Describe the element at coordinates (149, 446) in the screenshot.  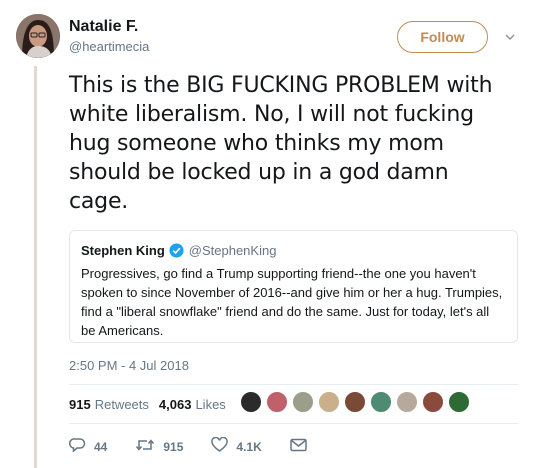
I see `retweet-icon` at that location.